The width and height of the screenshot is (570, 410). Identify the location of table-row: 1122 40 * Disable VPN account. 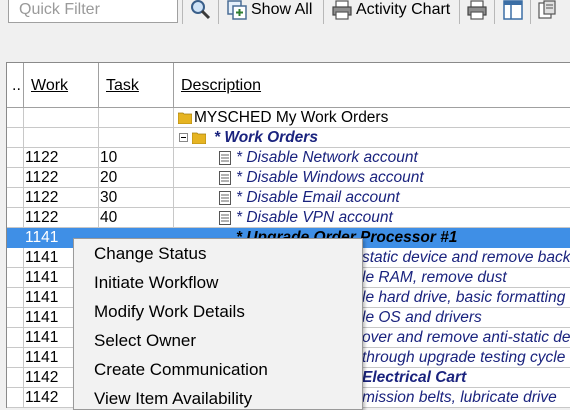
(288, 218).